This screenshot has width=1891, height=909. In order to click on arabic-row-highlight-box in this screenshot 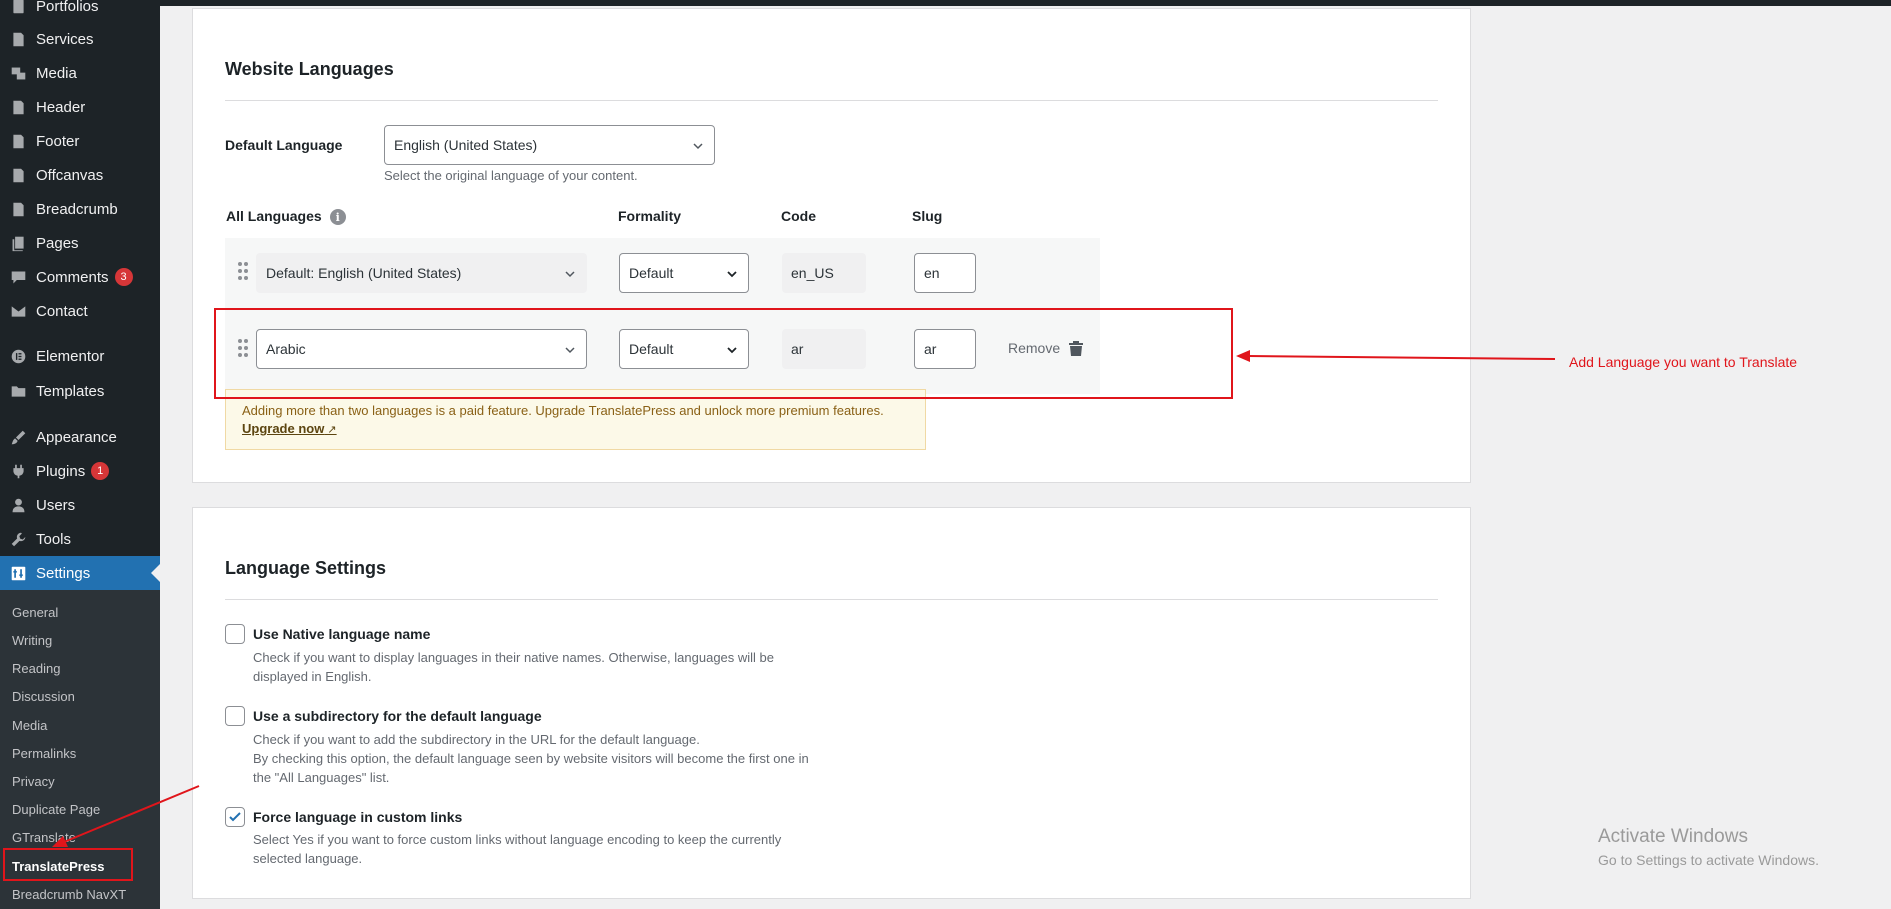, I will do `click(723, 353)`.